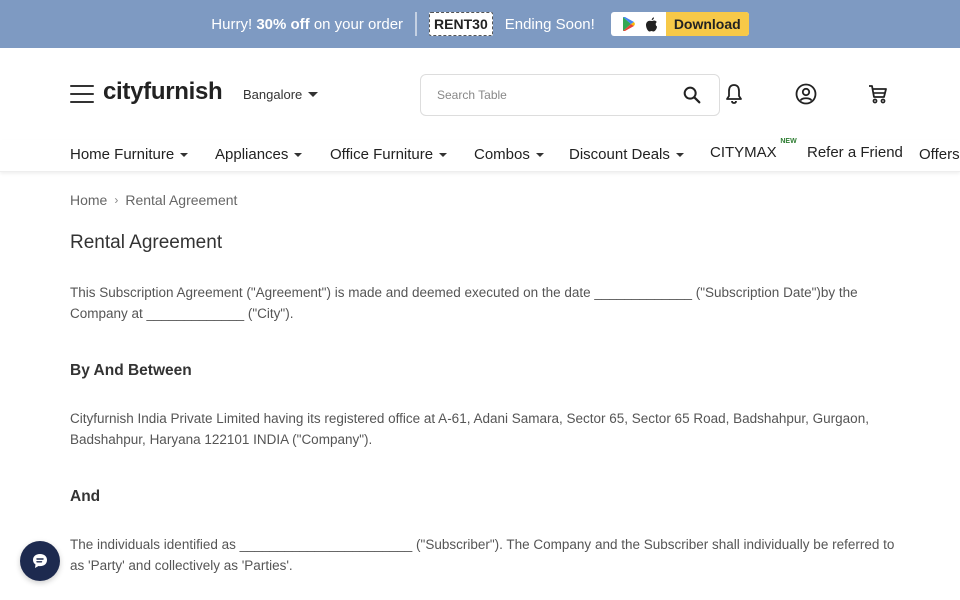 The height and width of the screenshot is (600, 960). What do you see at coordinates (283, 24) in the screenshot?
I see `promo-discount: 30% off` at bounding box center [283, 24].